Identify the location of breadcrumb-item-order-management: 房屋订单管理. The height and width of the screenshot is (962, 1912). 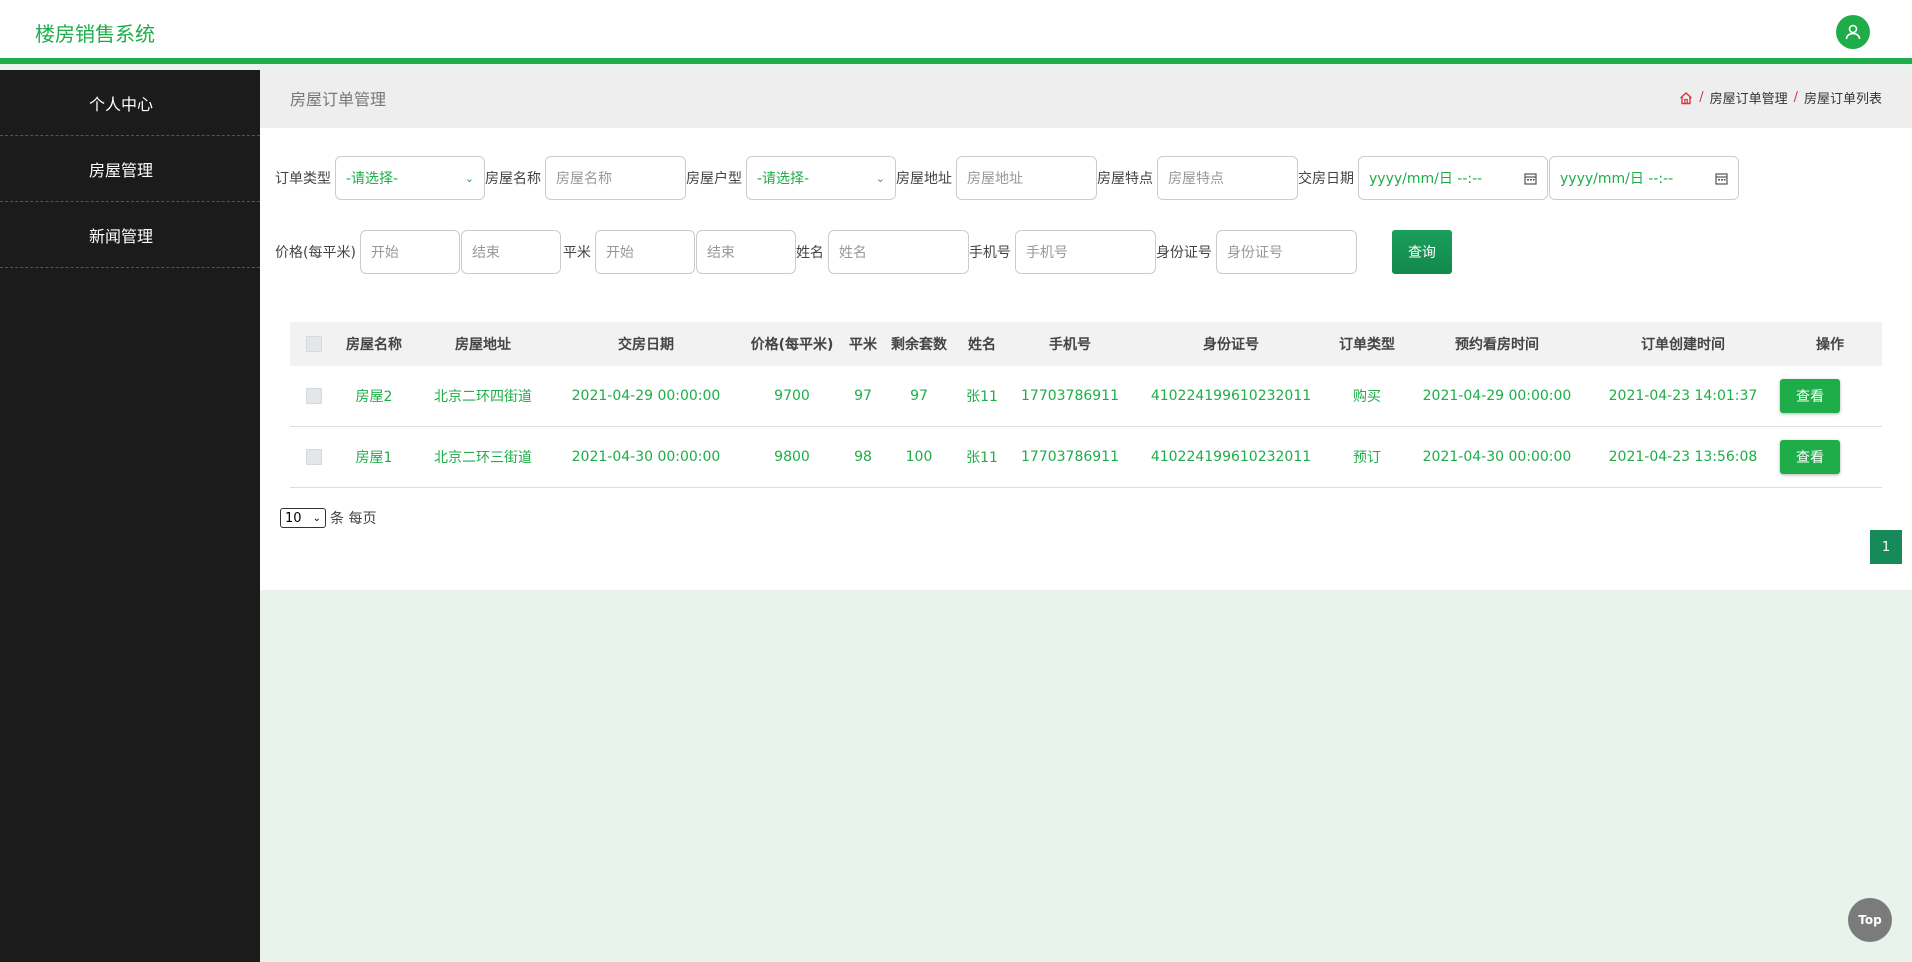
(1749, 97).